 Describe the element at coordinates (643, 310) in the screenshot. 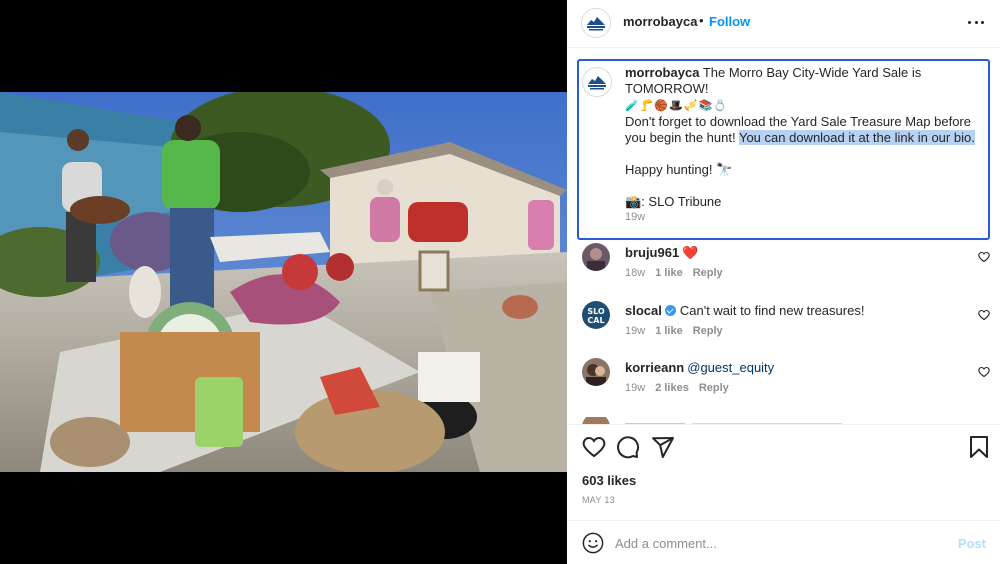

I see `comment-username: slocal` at that location.